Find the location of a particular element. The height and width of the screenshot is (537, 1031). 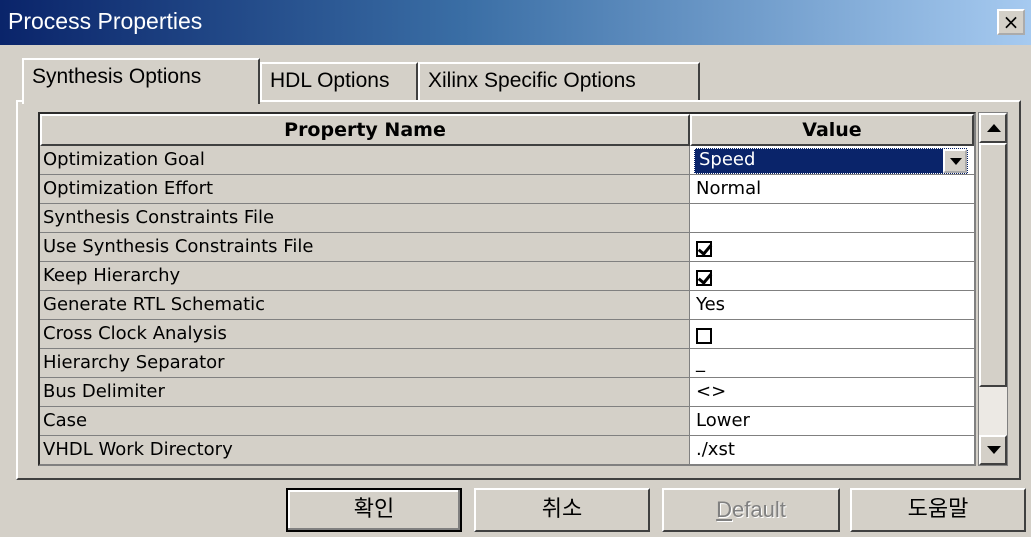

property-value-cell: <> is located at coordinates (832, 392).